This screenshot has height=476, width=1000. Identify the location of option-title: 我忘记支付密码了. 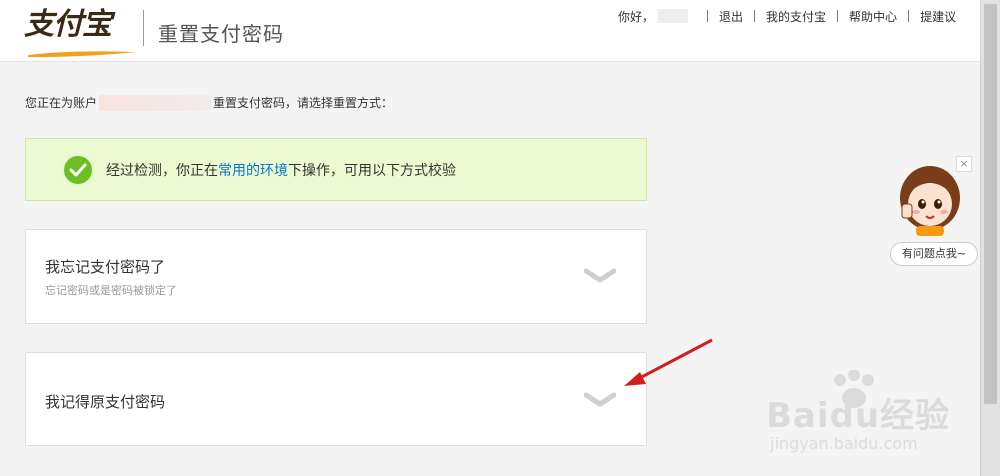
(105, 267).